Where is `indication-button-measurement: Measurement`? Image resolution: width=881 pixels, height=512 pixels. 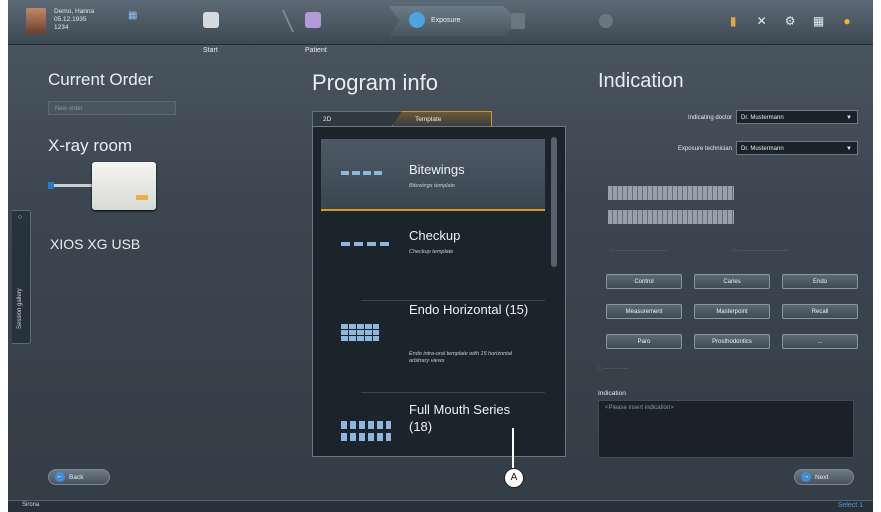 indication-button-measurement: Measurement is located at coordinates (644, 311).